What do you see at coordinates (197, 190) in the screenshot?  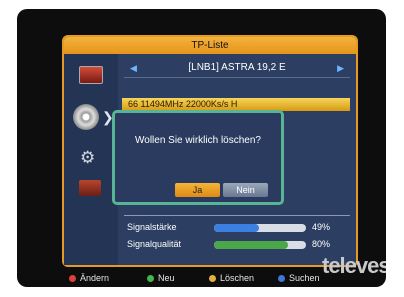 I see `yes-button: Ja` at bounding box center [197, 190].